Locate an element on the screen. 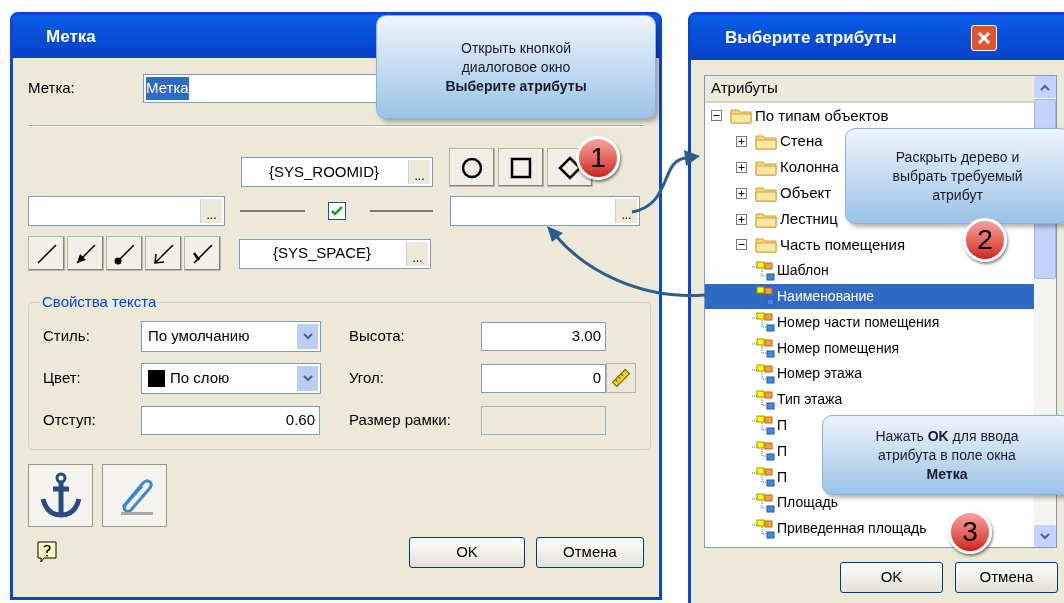  field-label: Цвет: is located at coordinates (62, 377).